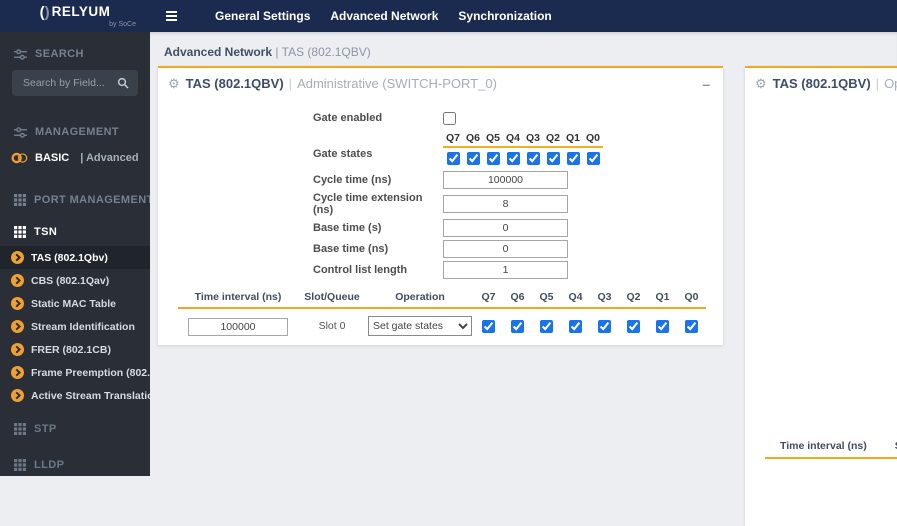 This screenshot has width=897, height=526. What do you see at coordinates (75, 280) in the screenshot?
I see `sidebar-item-cbs: CBS (802.1Qav)` at bounding box center [75, 280].